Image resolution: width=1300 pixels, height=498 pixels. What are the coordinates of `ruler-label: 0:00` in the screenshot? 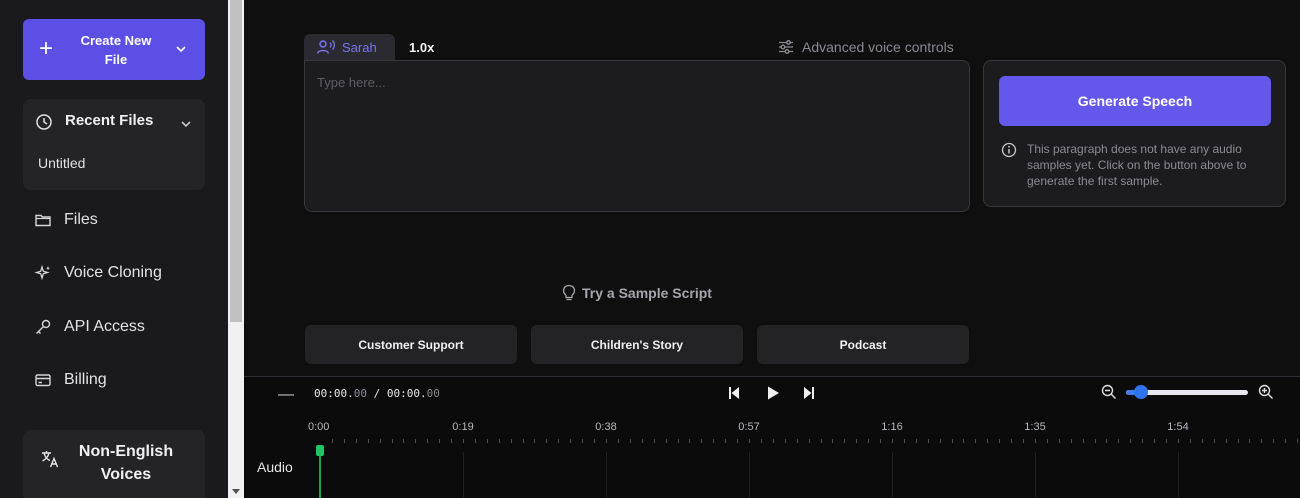 It's located at (319, 427).